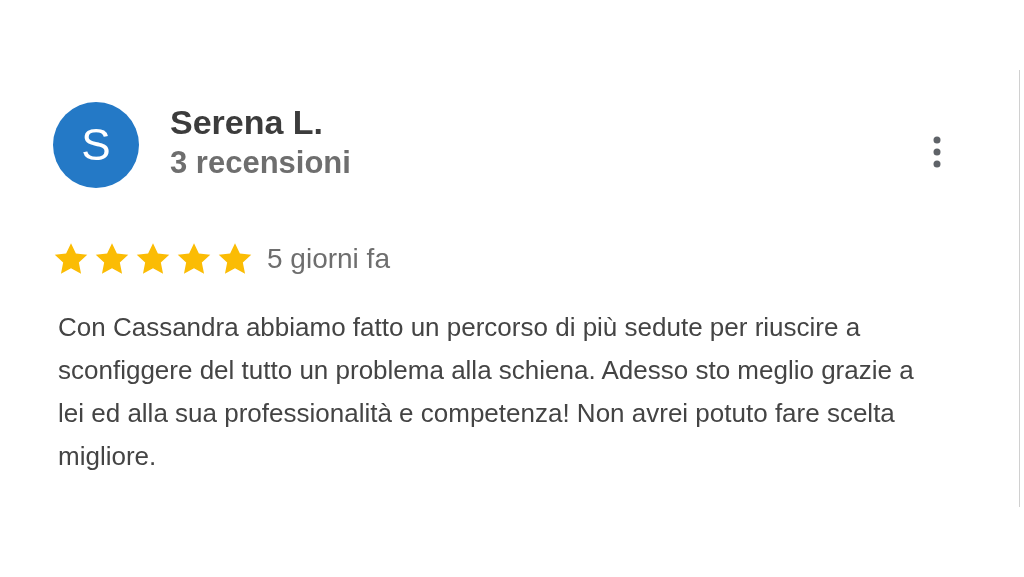 Image resolution: width=1024 pixels, height=577 pixels. What do you see at coordinates (96, 145) in the screenshot?
I see `avatar: S` at bounding box center [96, 145].